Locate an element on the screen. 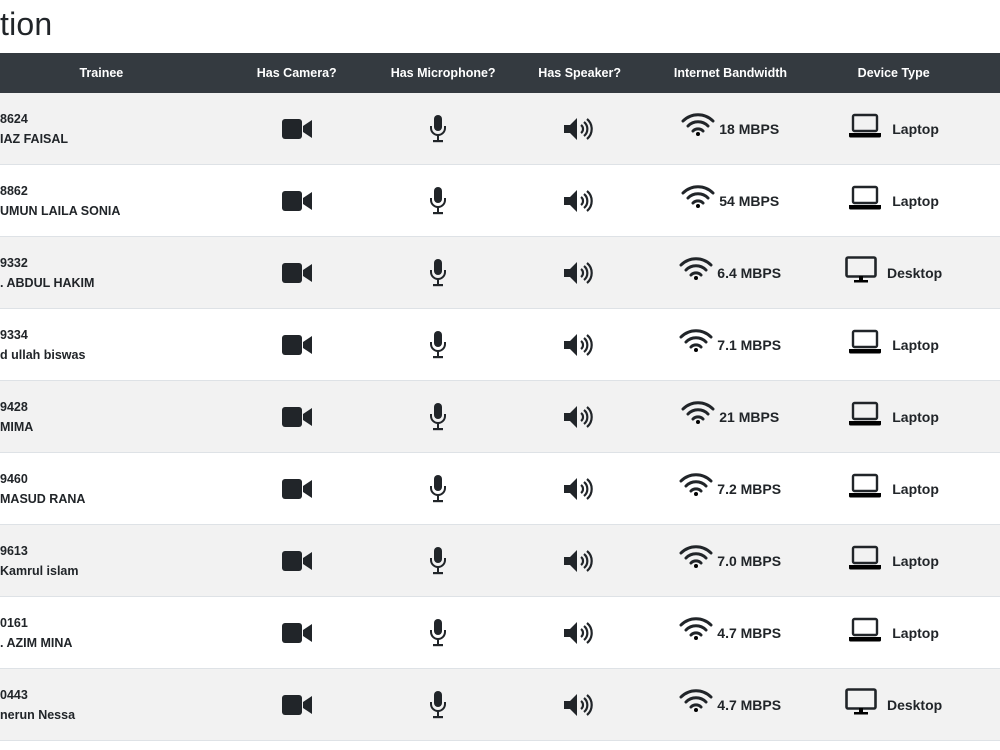  table-row: 8624 IAZ FAISAL 18 MBPS Laptop is located at coordinates (500, 129).